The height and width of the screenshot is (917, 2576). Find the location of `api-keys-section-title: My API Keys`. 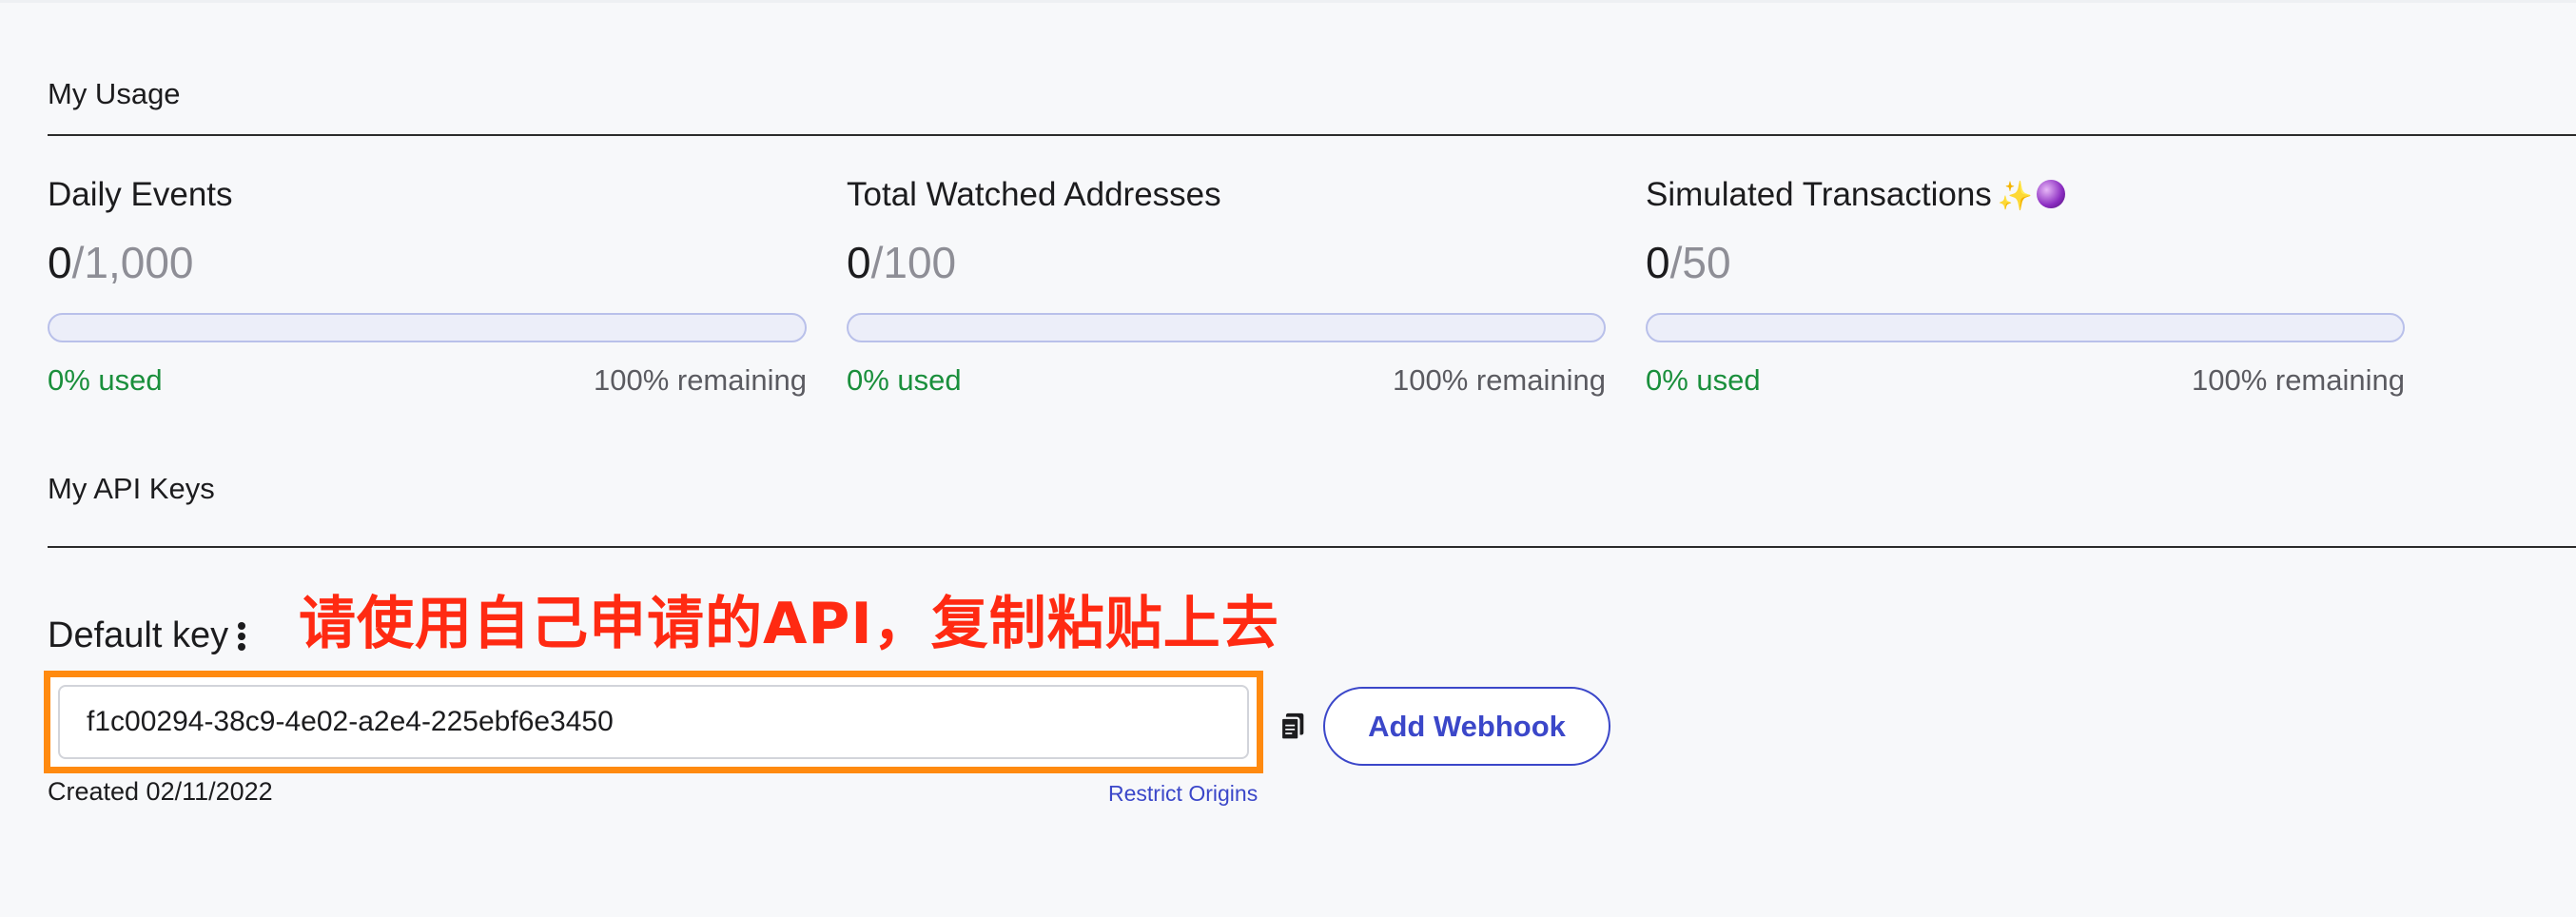

api-keys-section-title: My API Keys is located at coordinates (132, 488).